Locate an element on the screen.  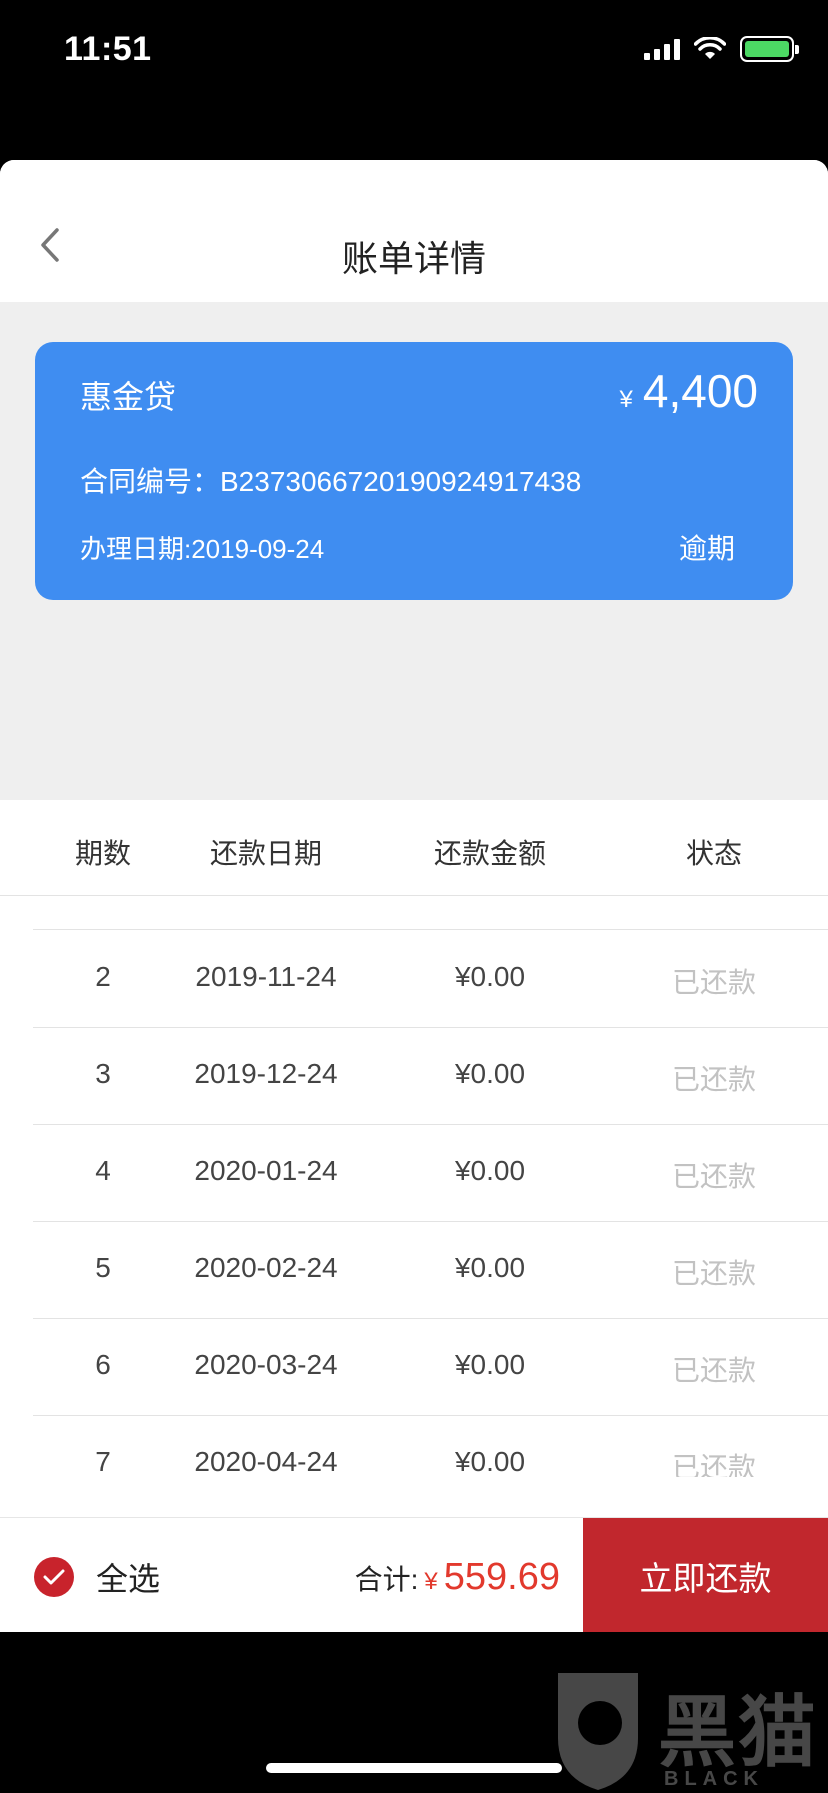
status-bar: 11:51 is located at coordinates (414, 50).